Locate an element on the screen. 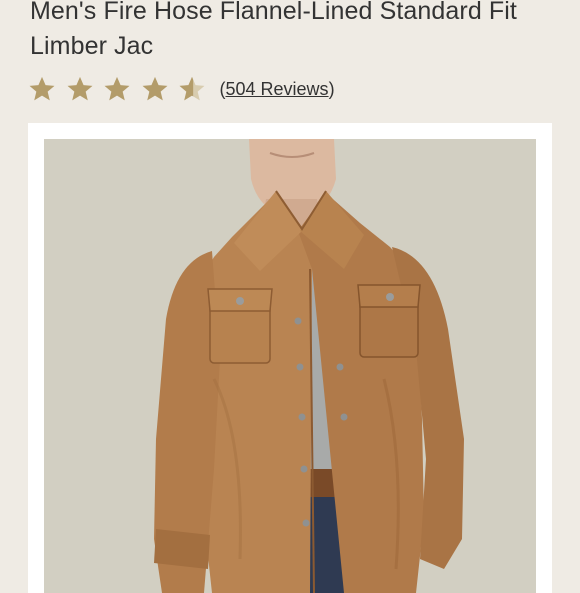 The height and width of the screenshot is (593, 580). reviews-link: (504 Reviews) is located at coordinates (277, 89).